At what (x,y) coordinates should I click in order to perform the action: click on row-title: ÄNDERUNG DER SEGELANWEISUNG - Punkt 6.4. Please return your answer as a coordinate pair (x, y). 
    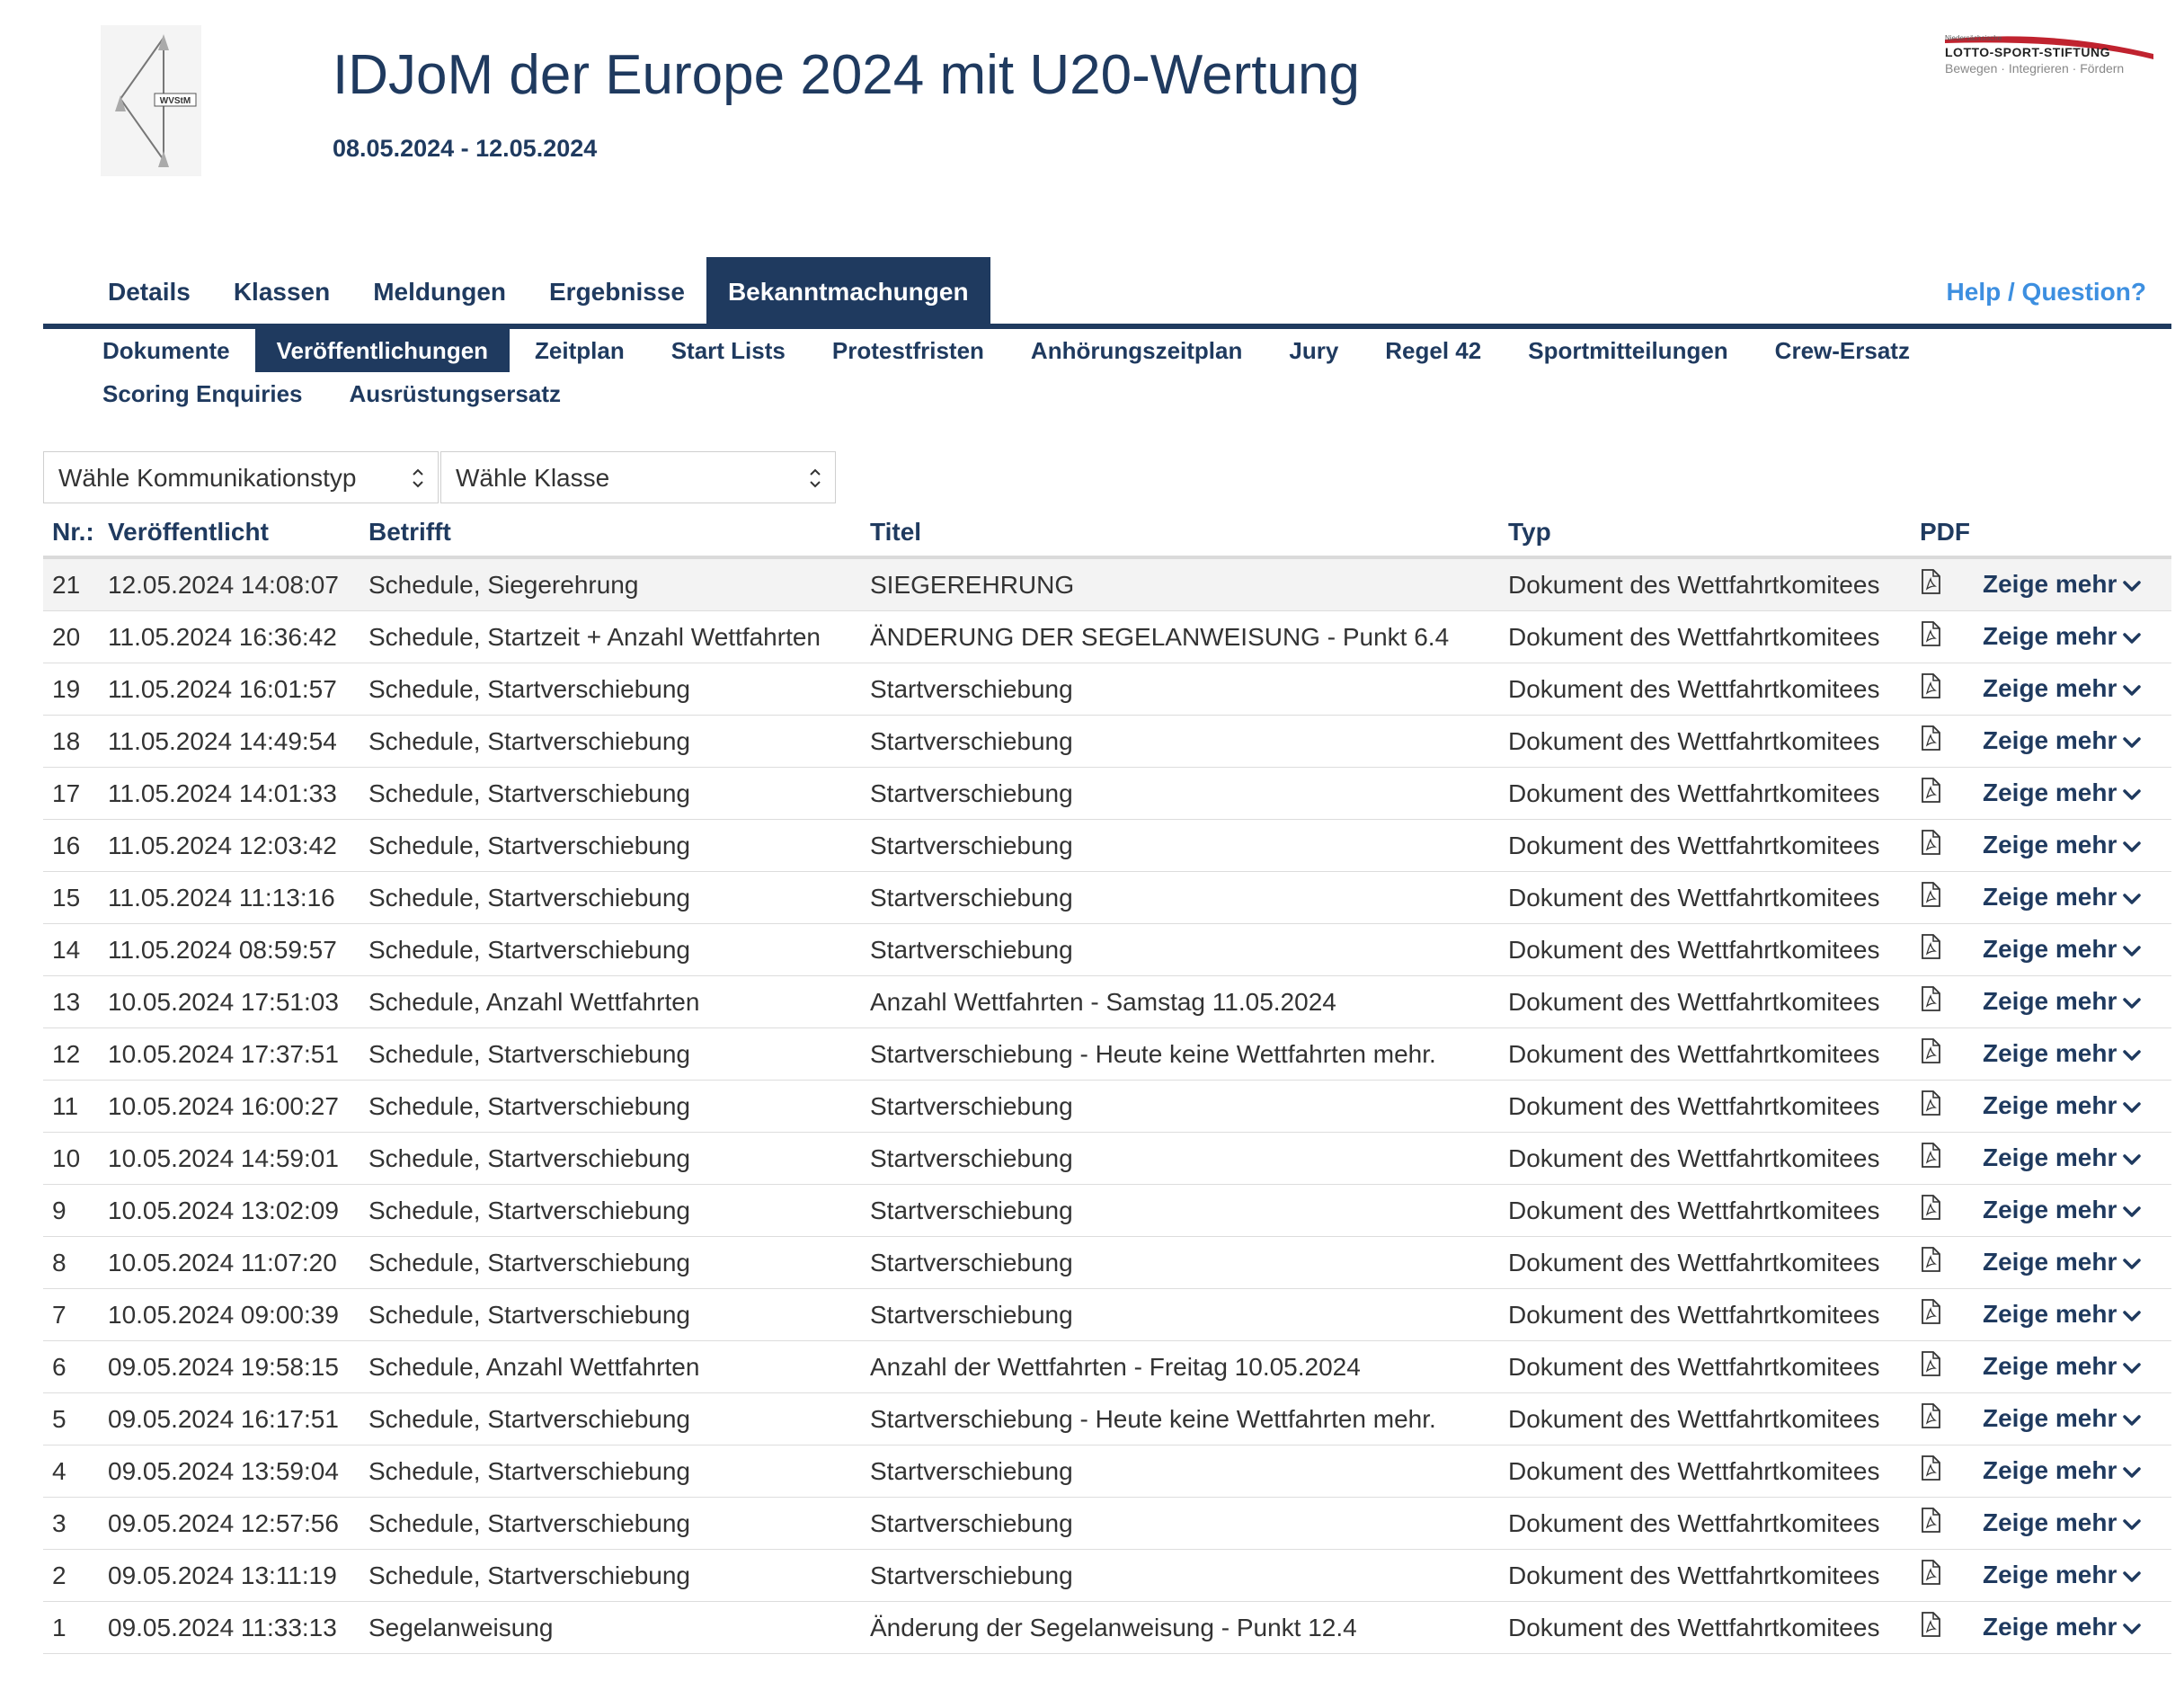
    Looking at the image, I should click on (1180, 636).